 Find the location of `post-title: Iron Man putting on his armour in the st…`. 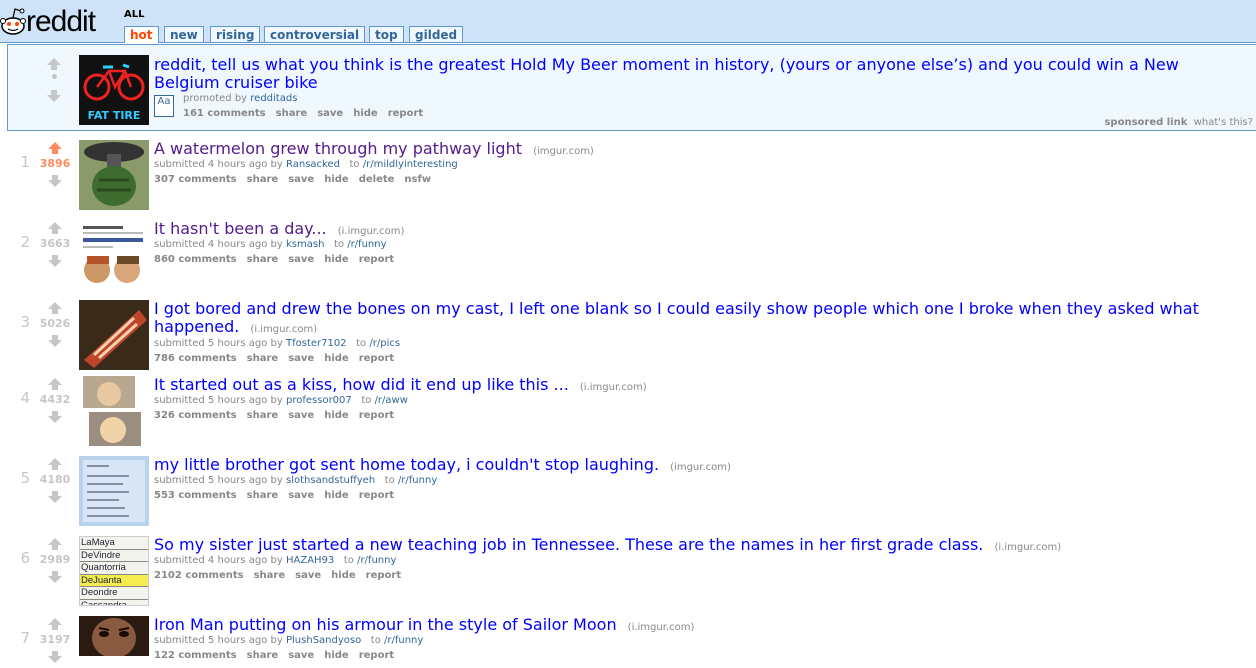

post-title: Iron Man putting on his armour in the st… is located at coordinates (701, 626).